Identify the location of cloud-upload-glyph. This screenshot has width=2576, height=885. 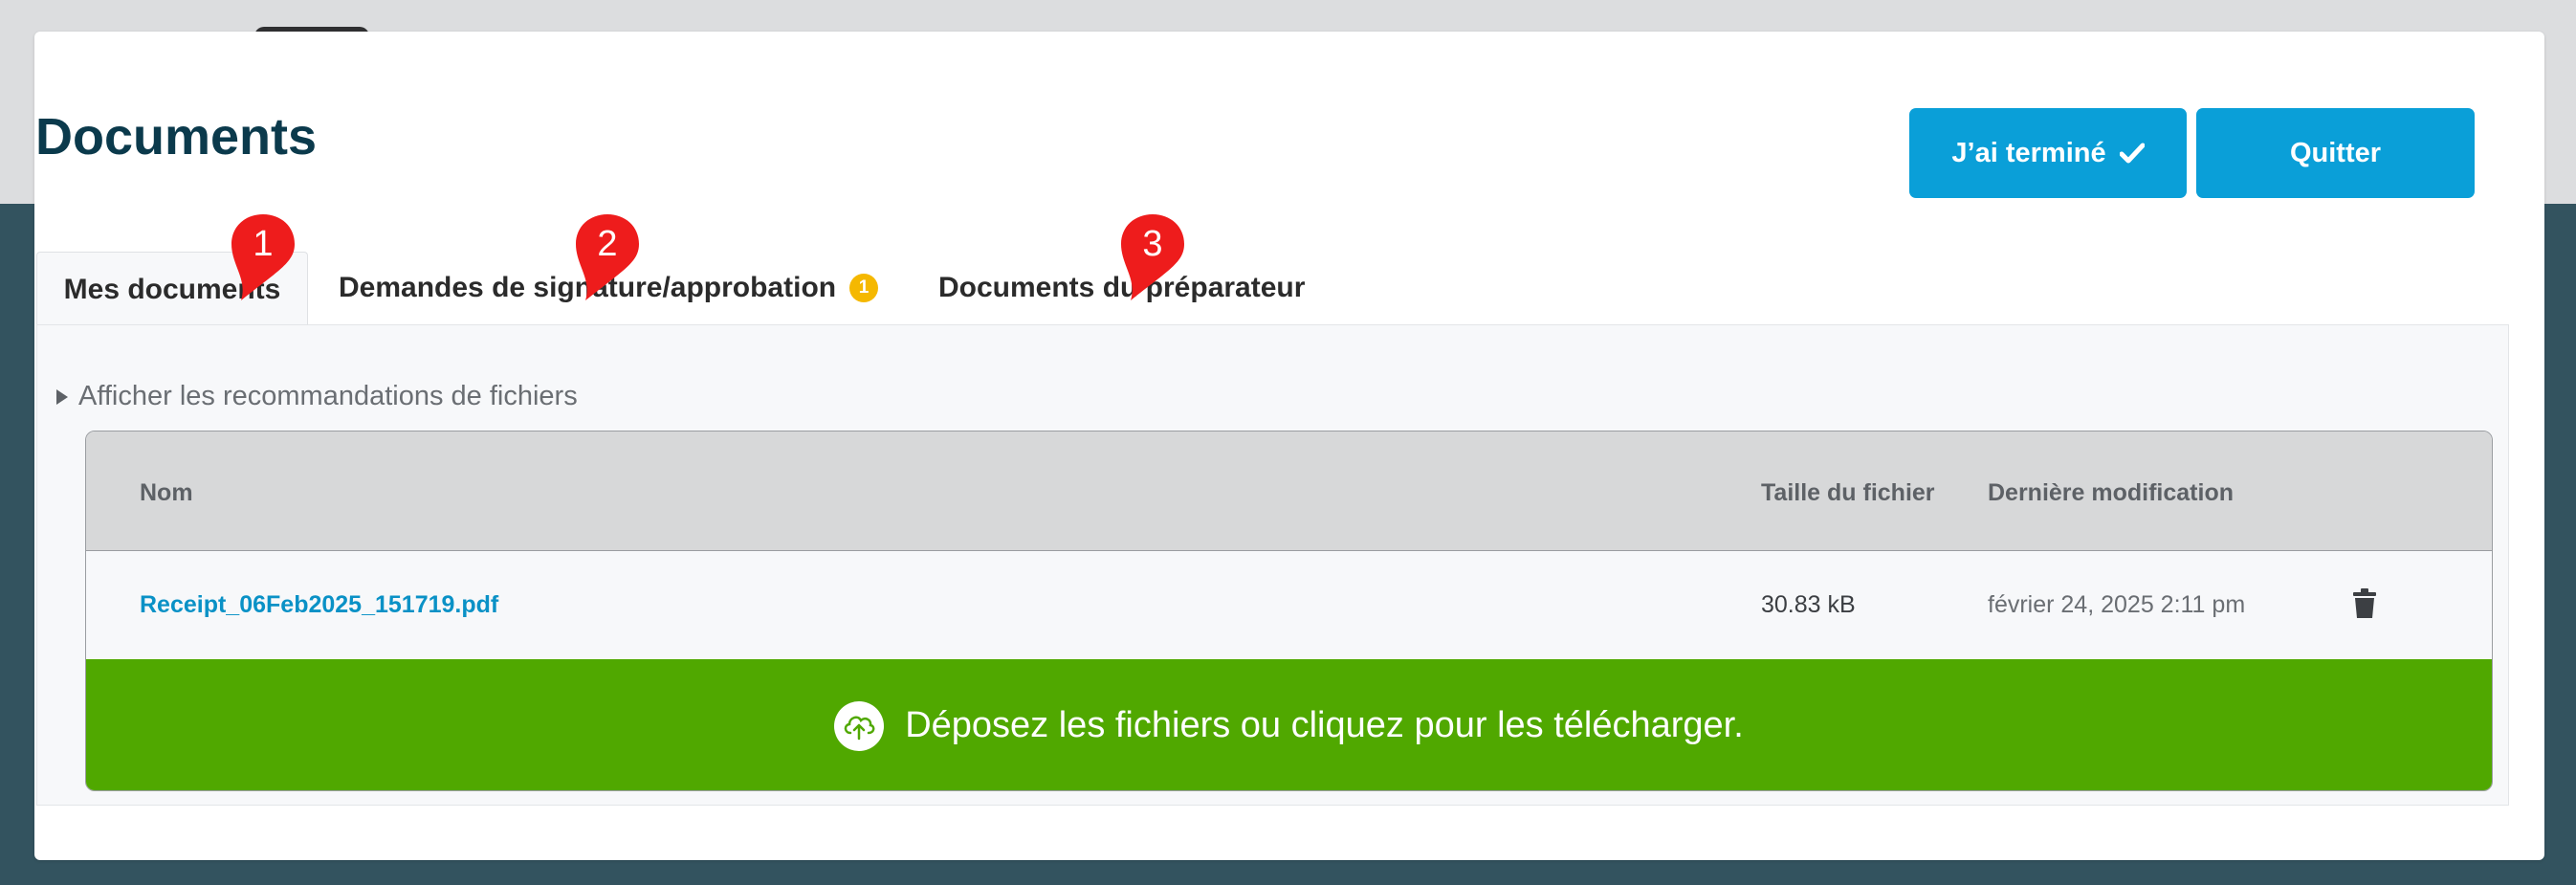
(859, 728).